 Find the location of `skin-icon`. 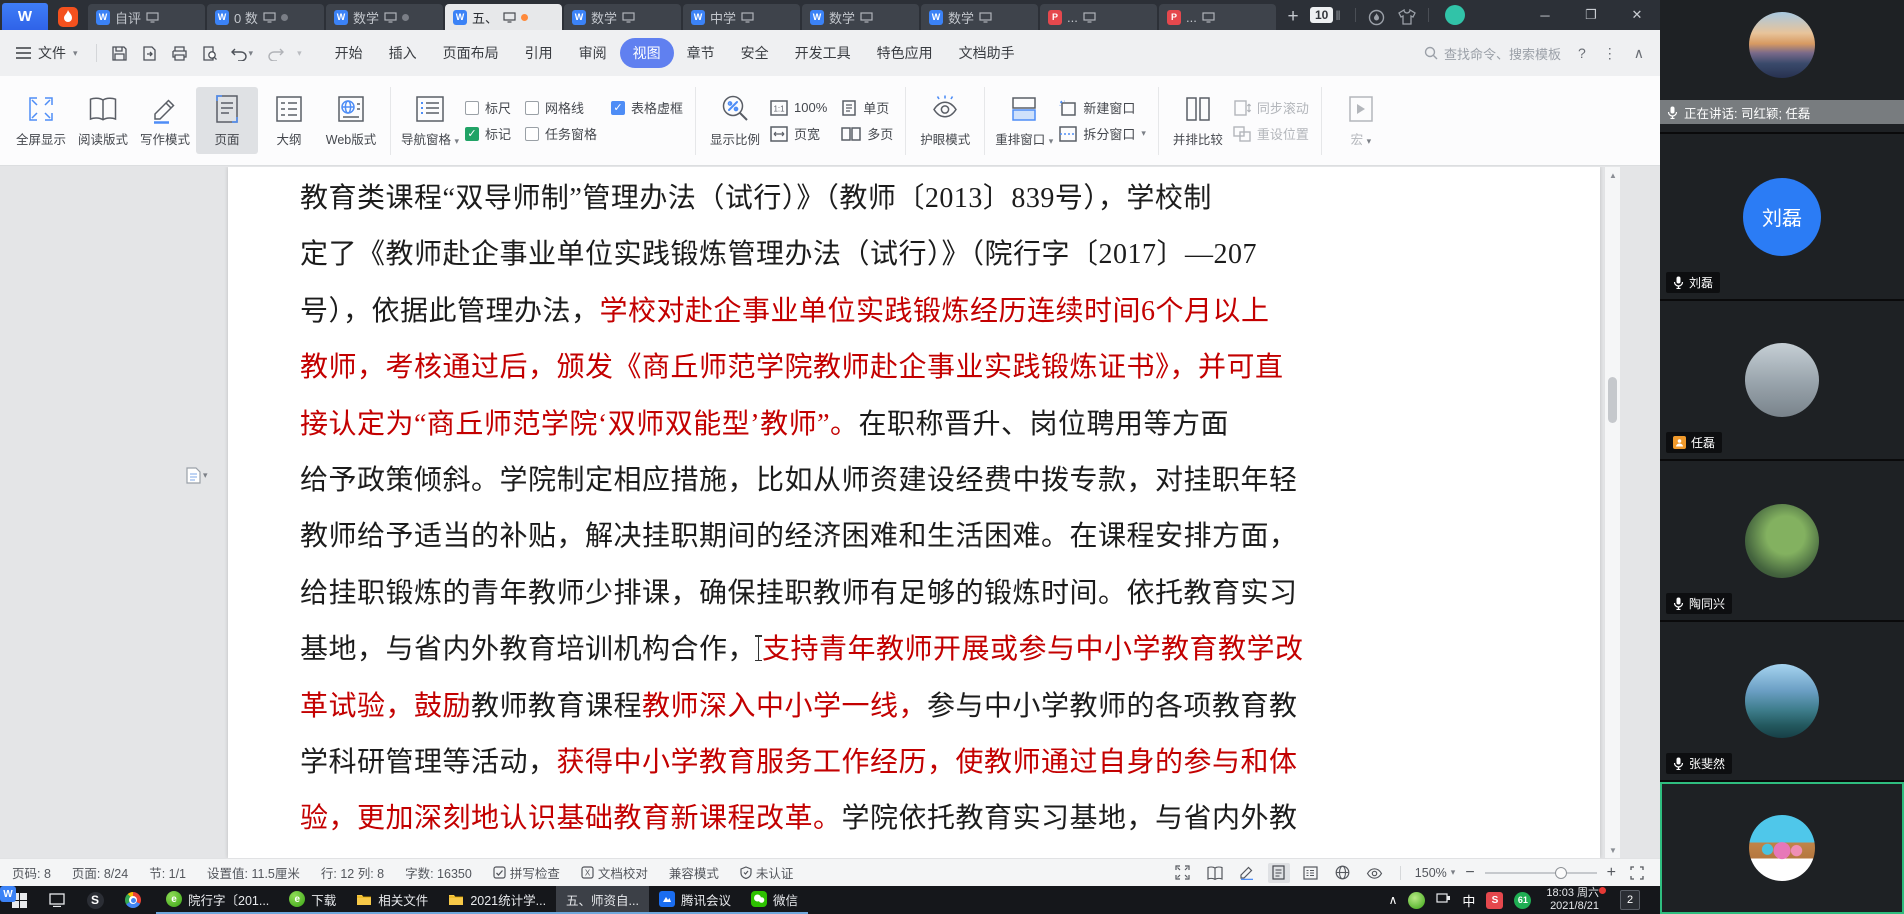

skin-icon is located at coordinates (1407, 17).